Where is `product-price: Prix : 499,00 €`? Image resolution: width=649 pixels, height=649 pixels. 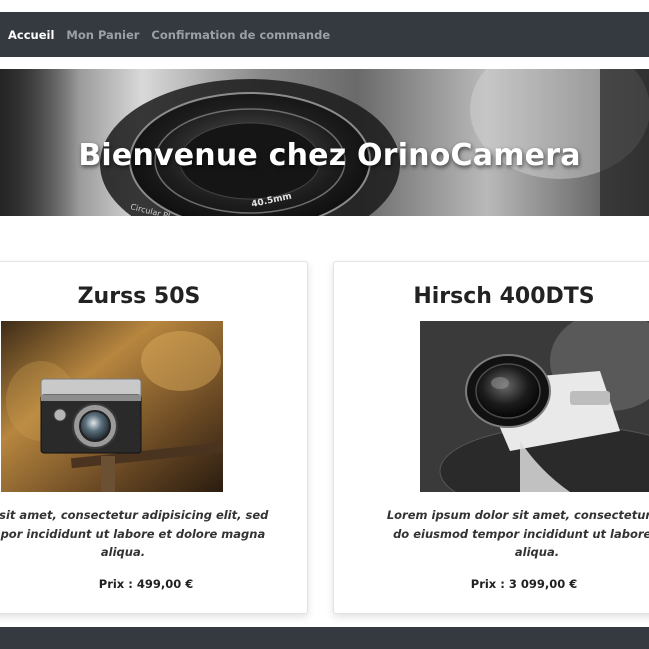
product-price: Prix : 499,00 € is located at coordinates (146, 584).